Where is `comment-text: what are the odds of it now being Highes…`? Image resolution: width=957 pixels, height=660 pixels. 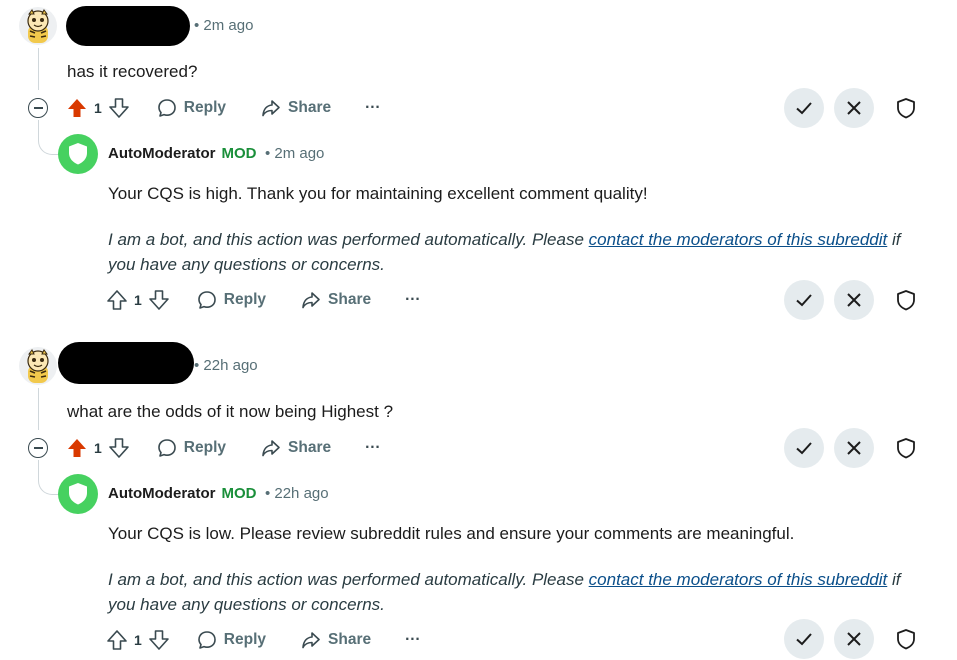 comment-text: what are the odds of it now being Highes… is located at coordinates (230, 411).